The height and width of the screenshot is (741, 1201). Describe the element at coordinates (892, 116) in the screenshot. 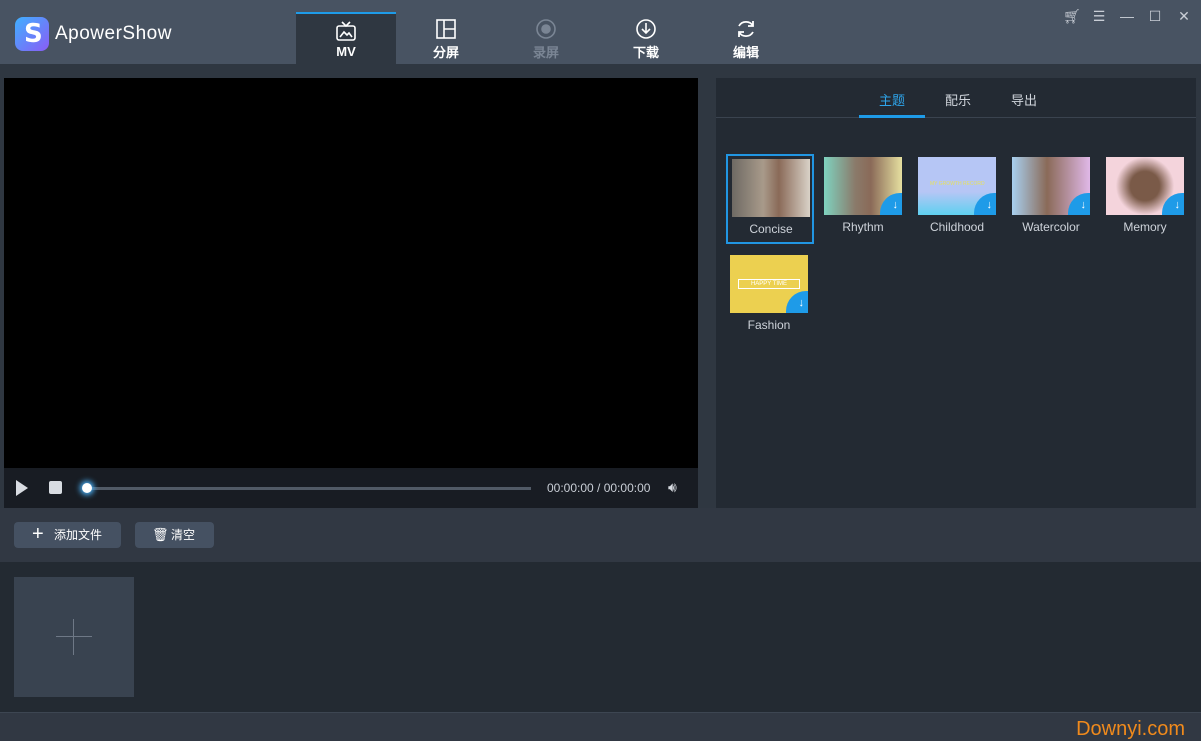

I see `active-tab-indicator` at that location.